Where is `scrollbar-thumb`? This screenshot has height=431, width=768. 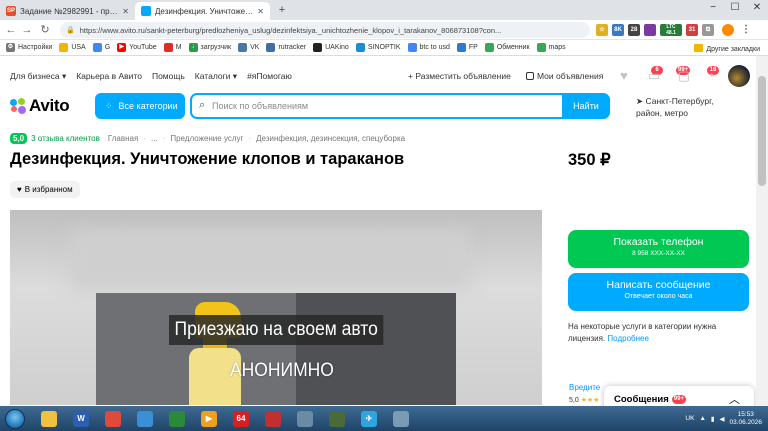
scrollbar-thumb is located at coordinates (762, 131).